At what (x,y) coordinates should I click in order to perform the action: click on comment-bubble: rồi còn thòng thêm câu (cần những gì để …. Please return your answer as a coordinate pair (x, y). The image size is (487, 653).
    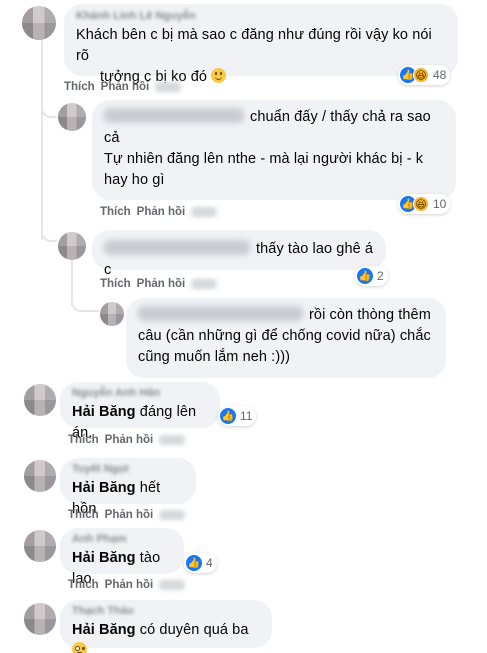
    Looking at the image, I should click on (286, 338).